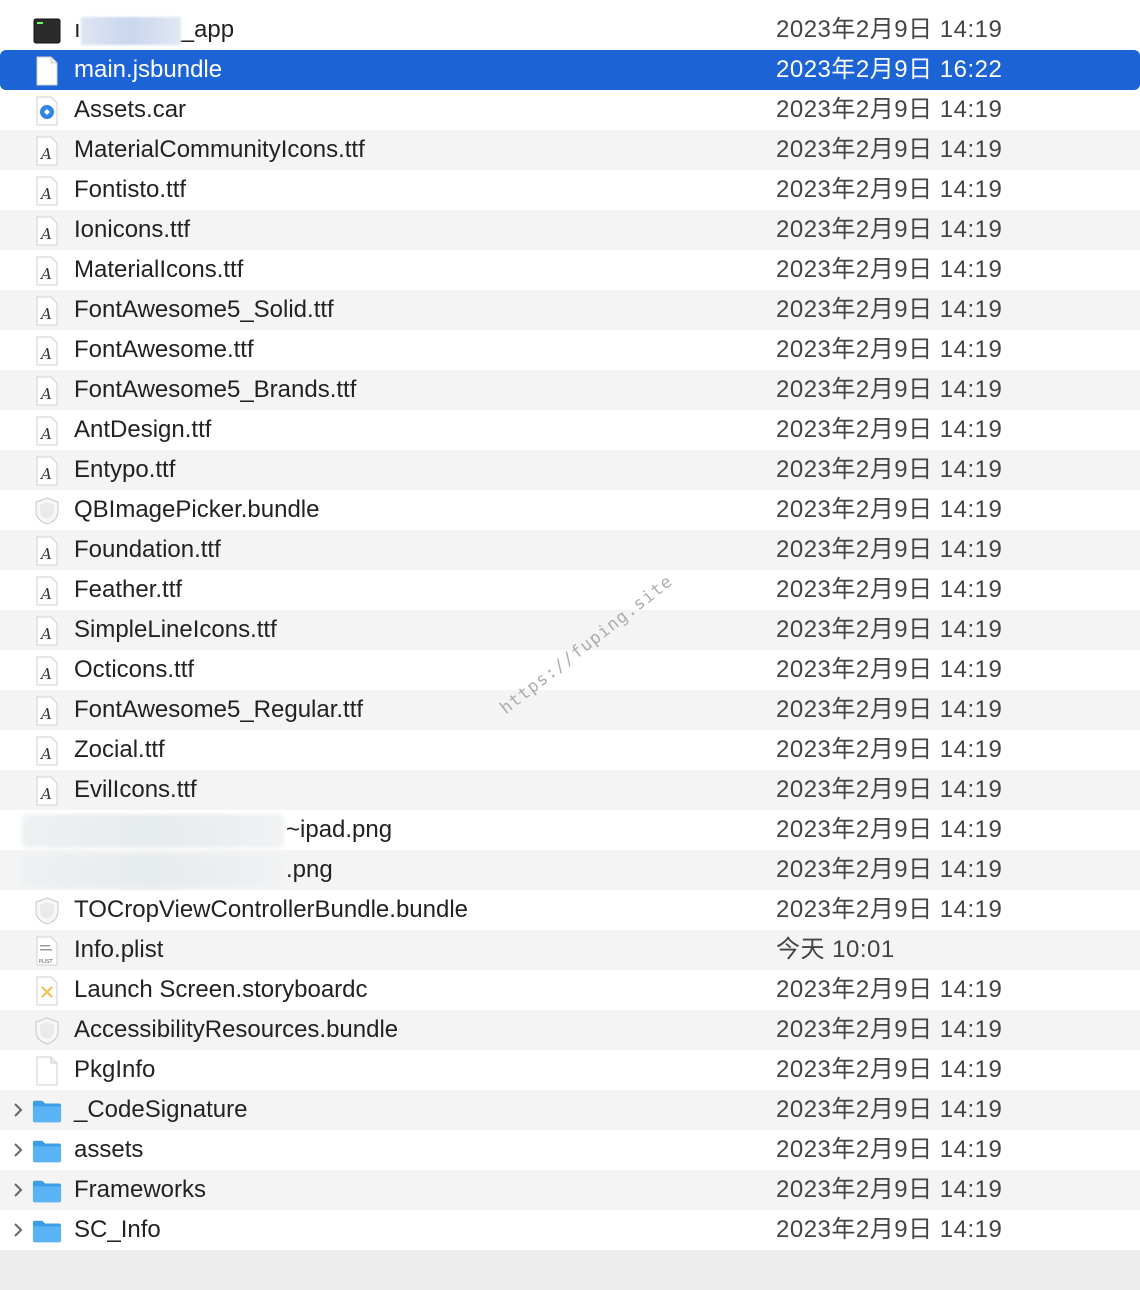 The image size is (1140, 1290). What do you see at coordinates (130, 109) in the screenshot?
I see `file-name: Assets.car` at bounding box center [130, 109].